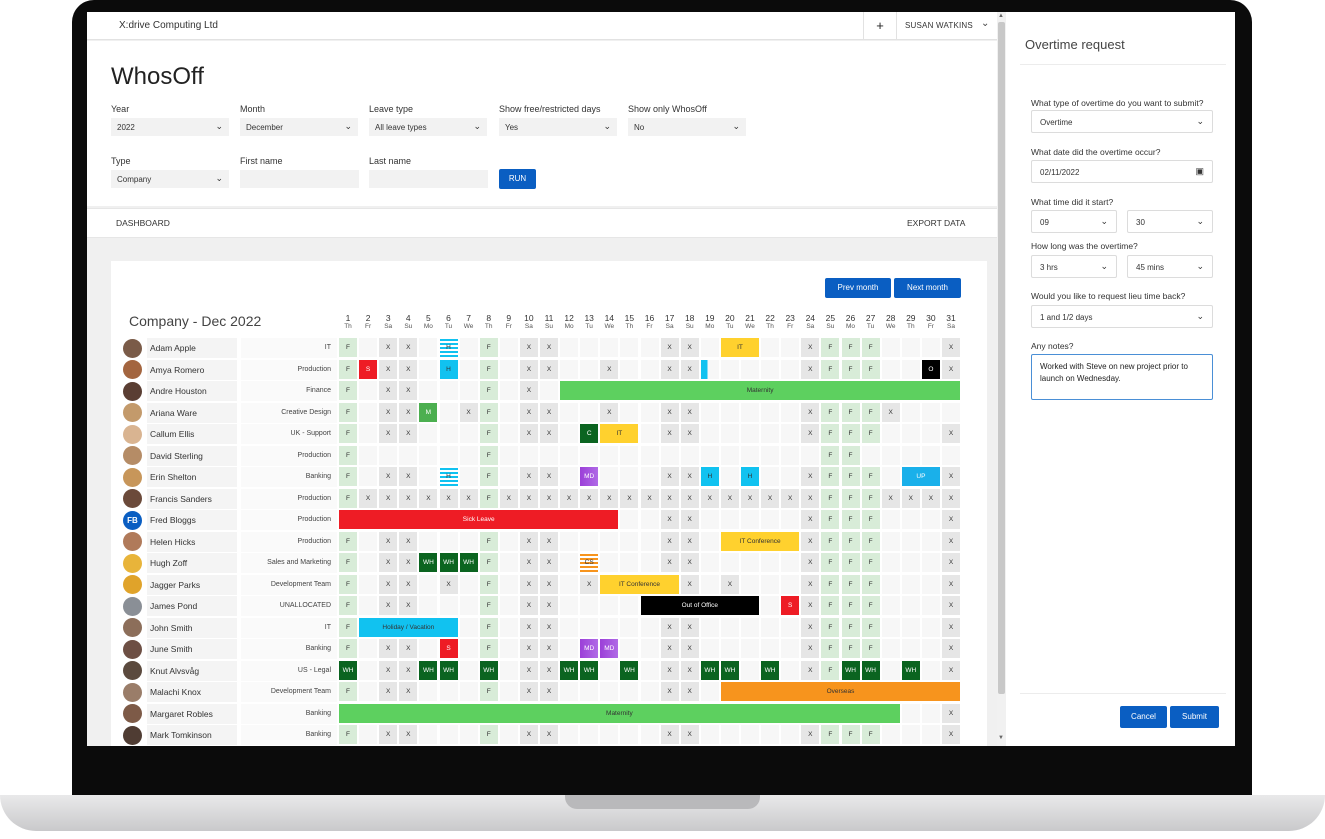 This screenshot has height=839, width=1325. Describe the element at coordinates (985, 23) in the screenshot. I see `chevron-down-icon: ⌄` at that location.